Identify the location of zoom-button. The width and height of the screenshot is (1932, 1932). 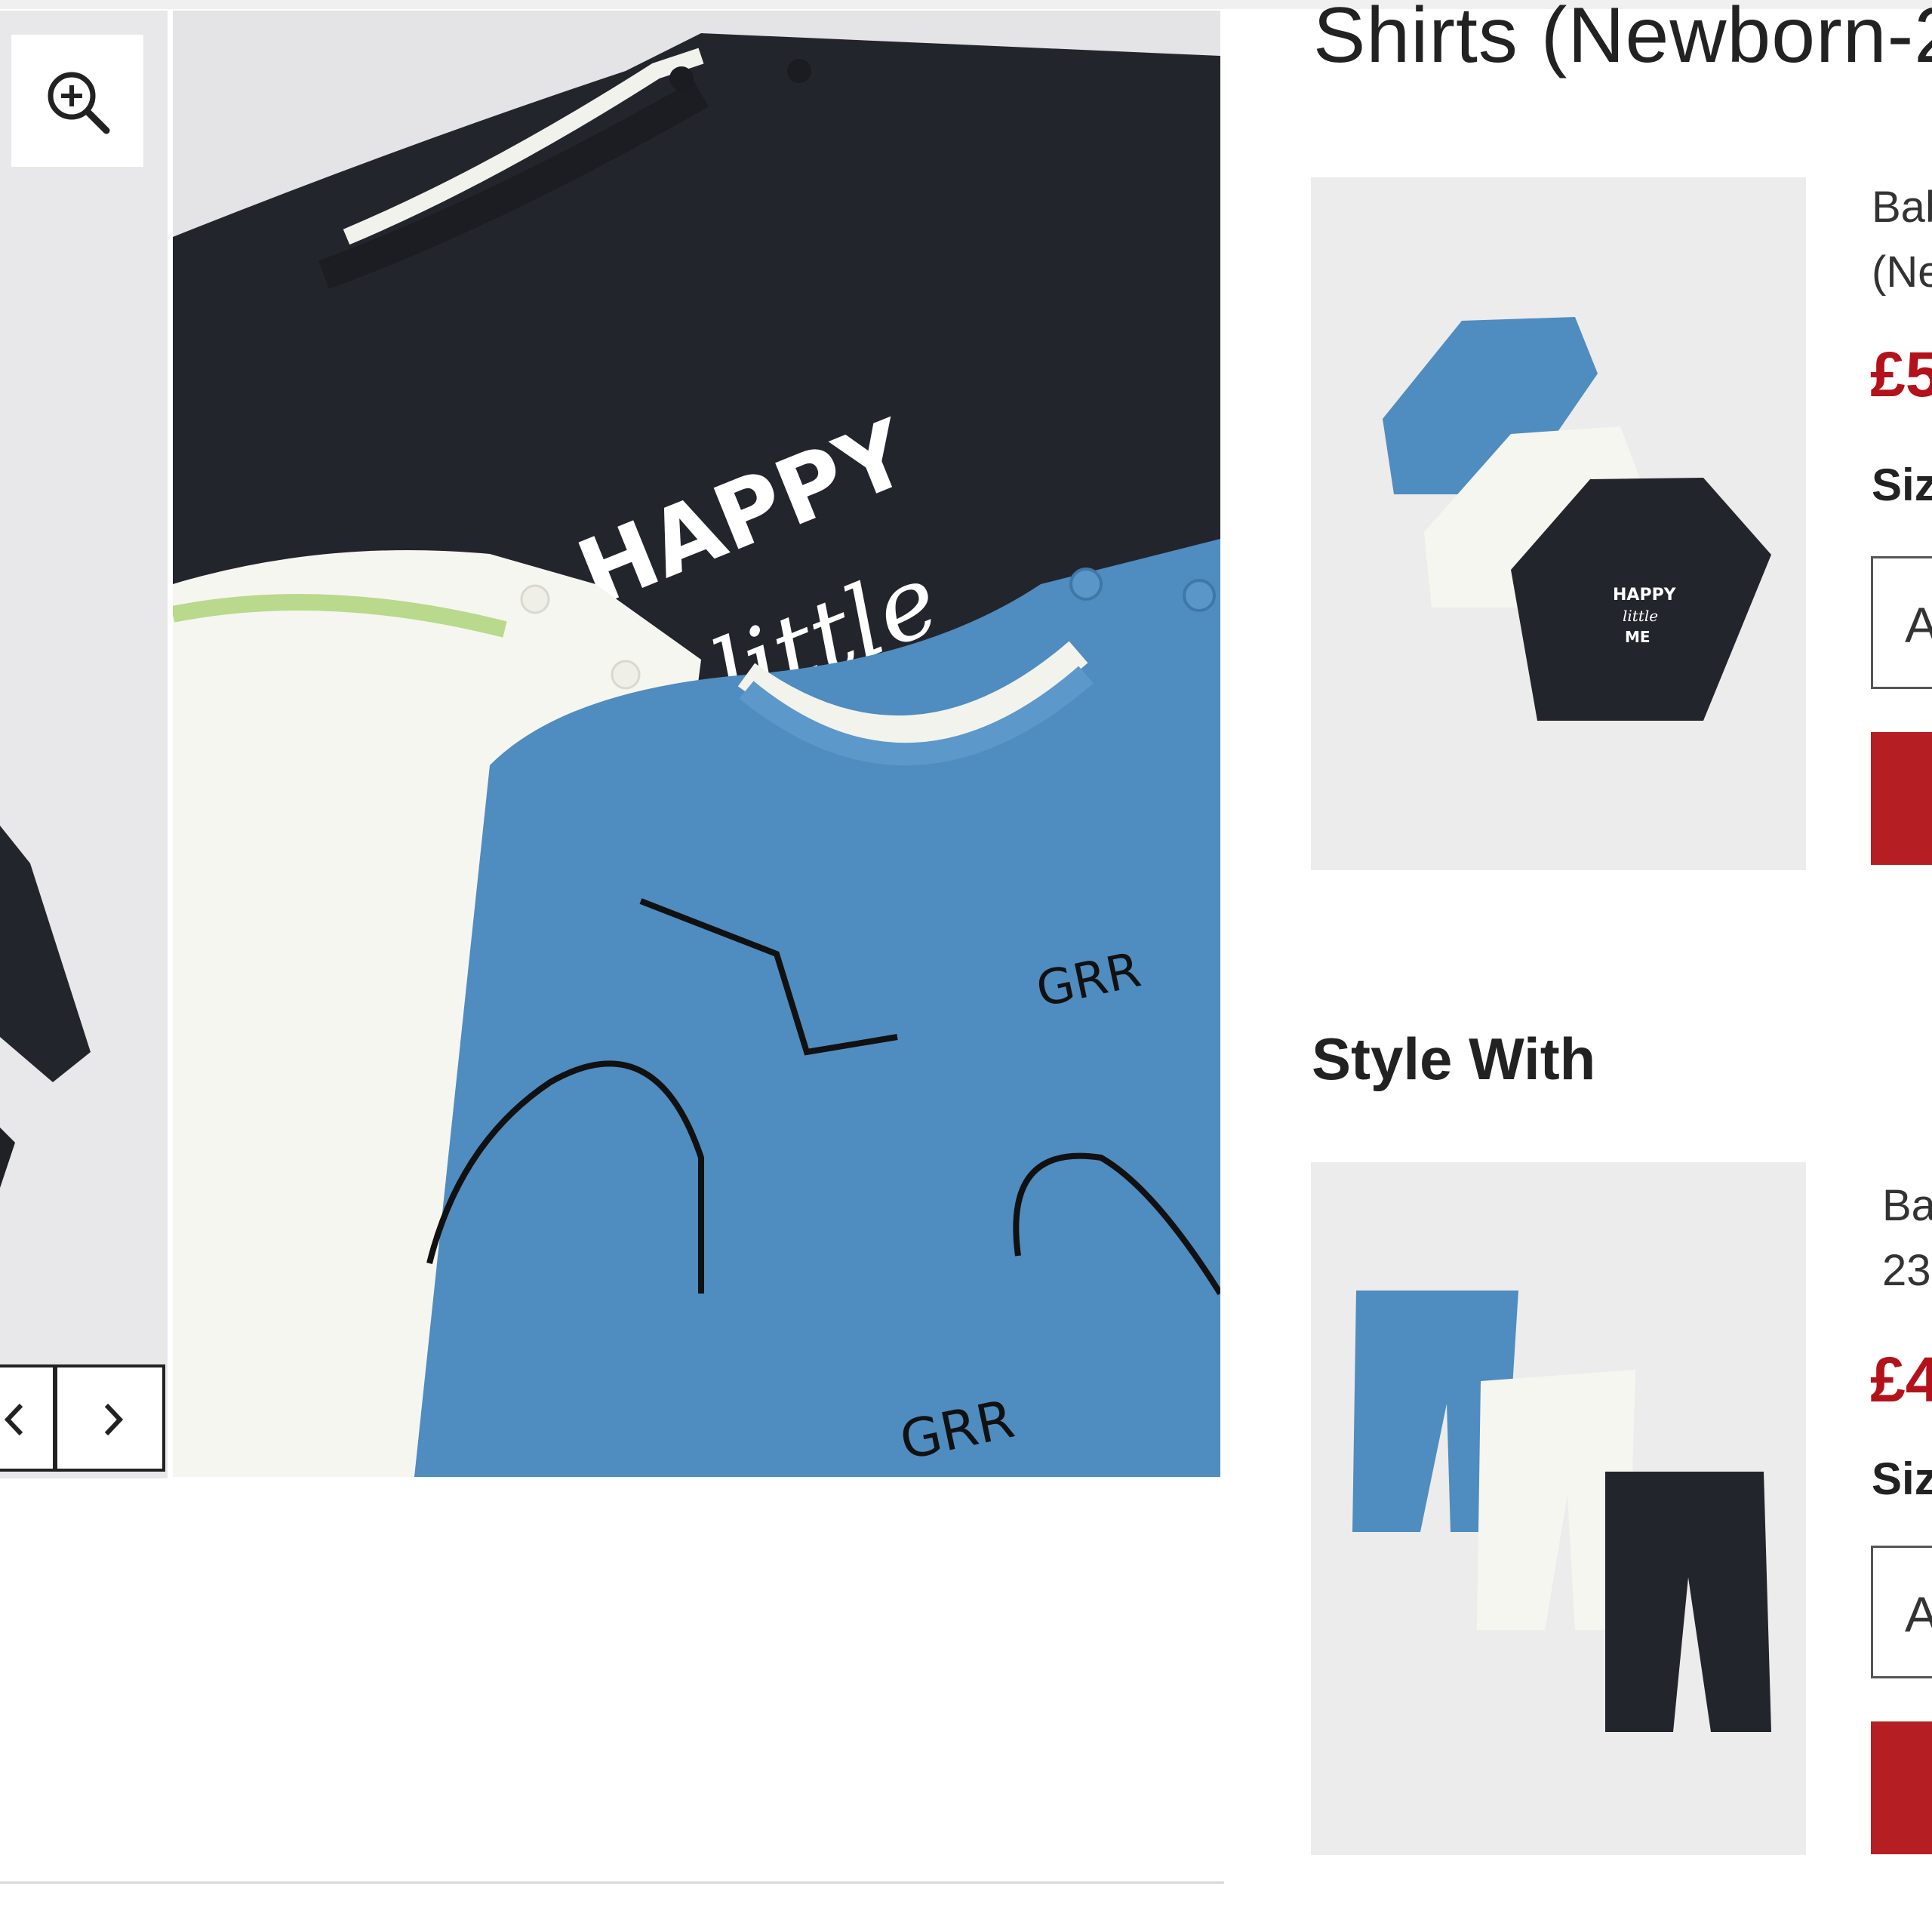
(77, 101).